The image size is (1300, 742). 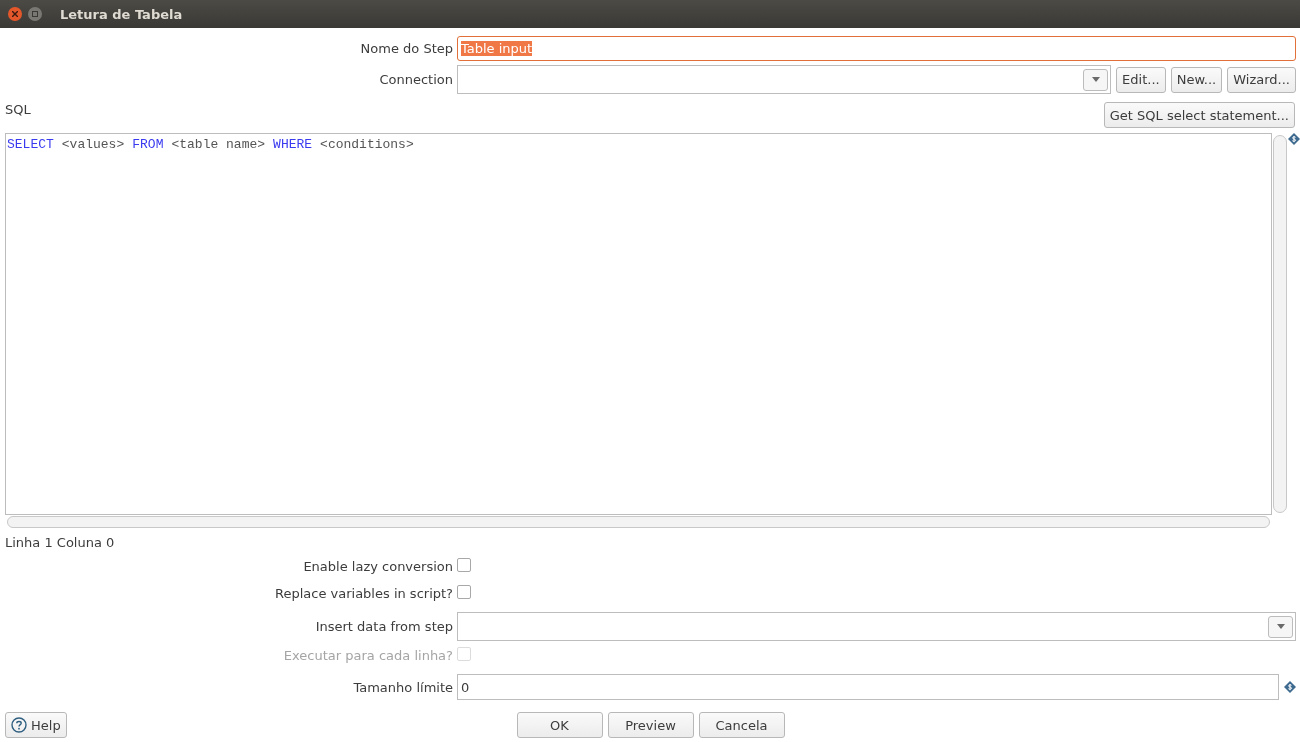 What do you see at coordinates (18, 109) in the screenshot?
I see `sql-label: SQL` at bounding box center [18, 109].